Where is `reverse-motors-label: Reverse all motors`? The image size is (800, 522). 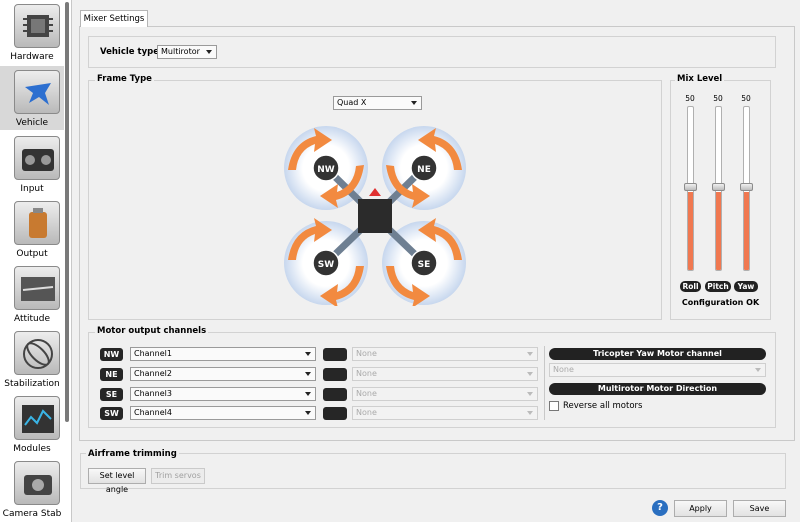
reverse-motors-label: Reverse all motors is located at coordinates (603, 406).